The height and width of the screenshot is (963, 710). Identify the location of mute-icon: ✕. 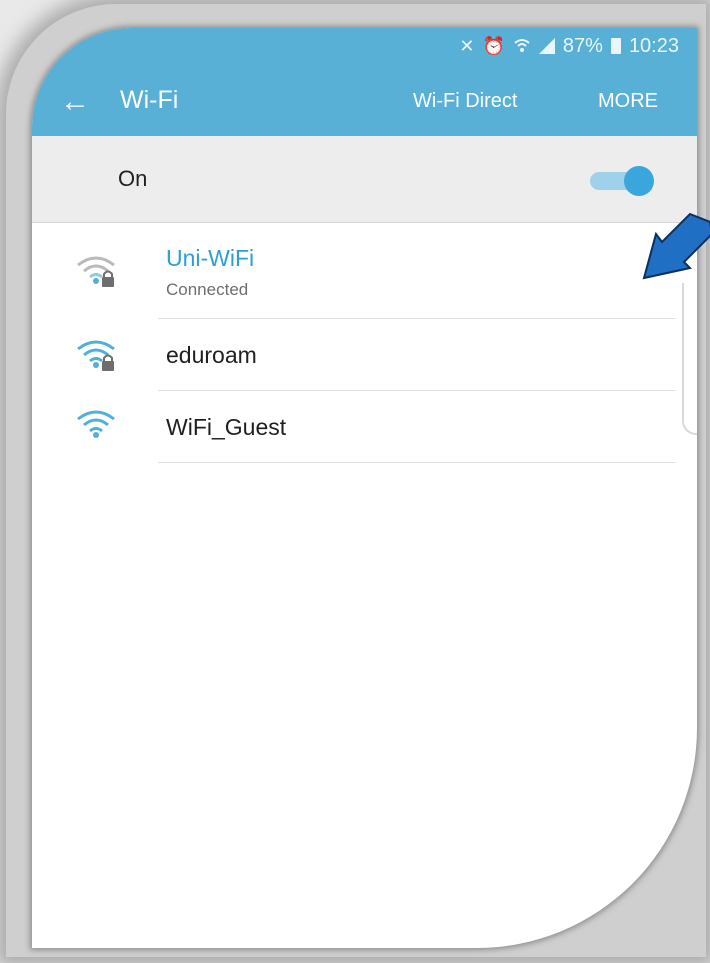
(467, 46).